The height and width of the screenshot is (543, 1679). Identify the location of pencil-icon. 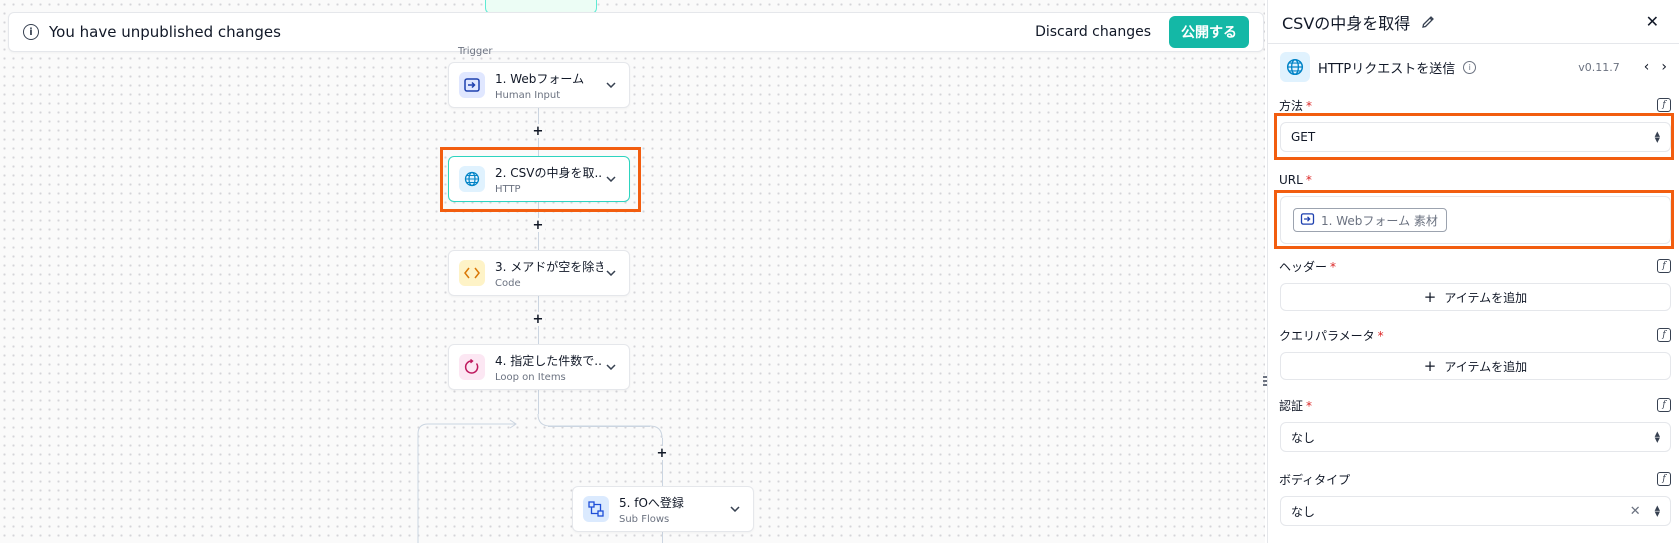
(1428, 22).